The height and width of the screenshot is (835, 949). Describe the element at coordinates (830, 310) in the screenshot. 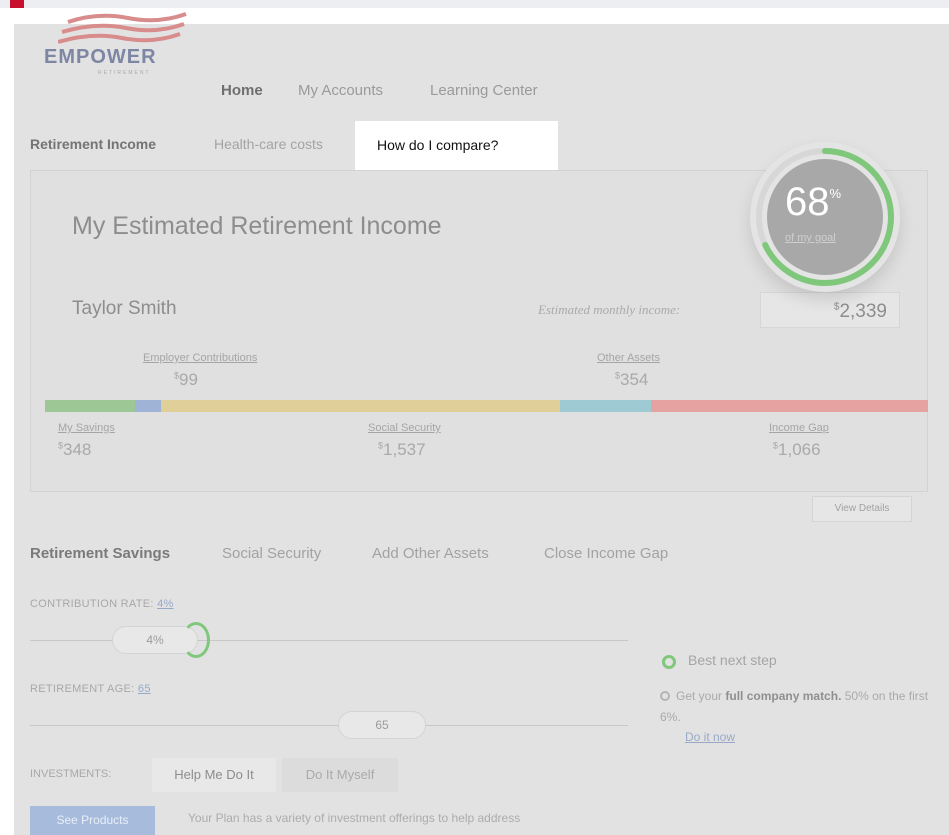

I see `estimated-income-box: $2,339` at that location.